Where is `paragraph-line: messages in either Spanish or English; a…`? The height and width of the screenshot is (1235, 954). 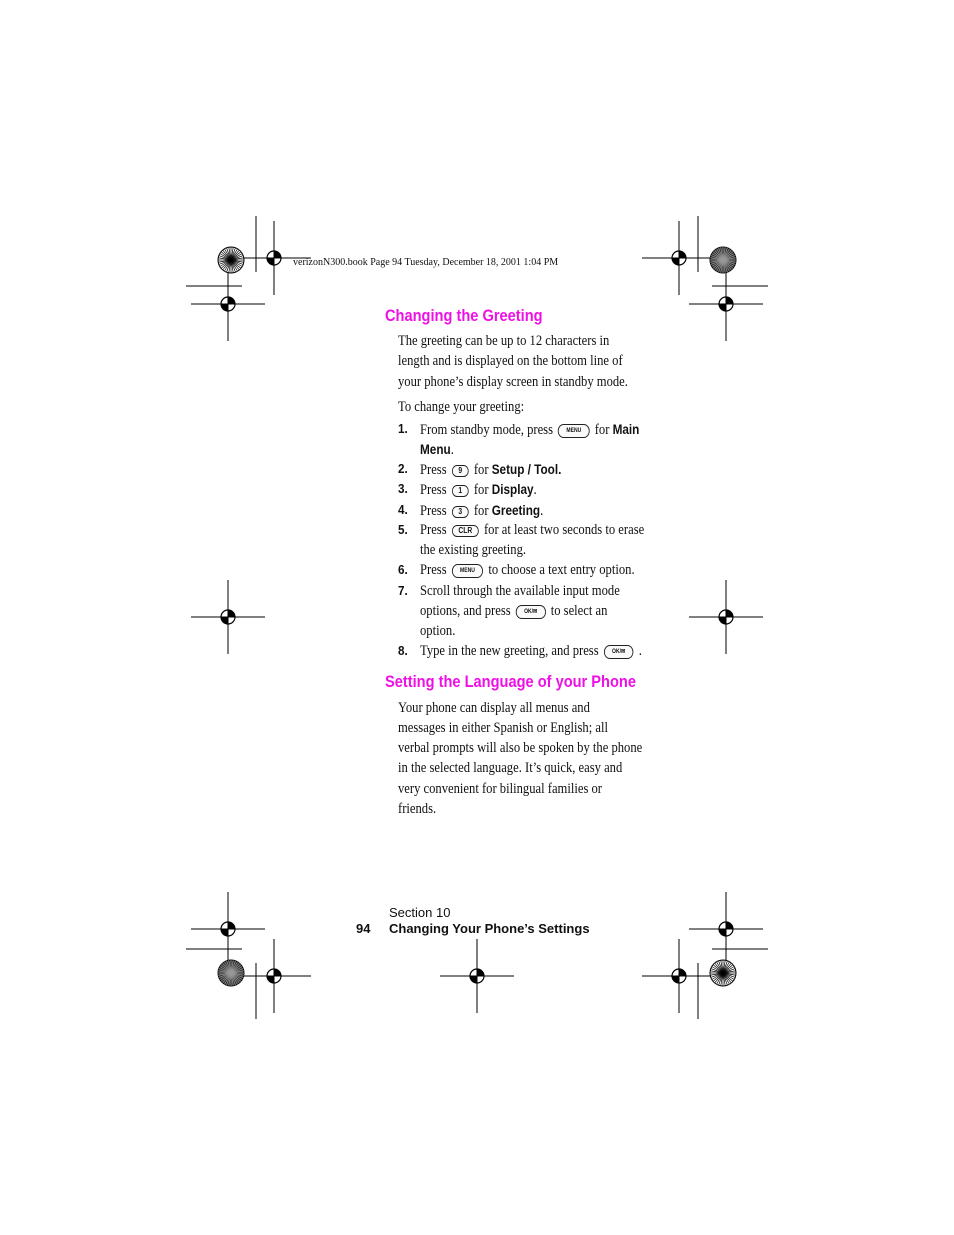 paragraph-line: messages in either Spanish or English; a… is located at coordinates (503, 728).